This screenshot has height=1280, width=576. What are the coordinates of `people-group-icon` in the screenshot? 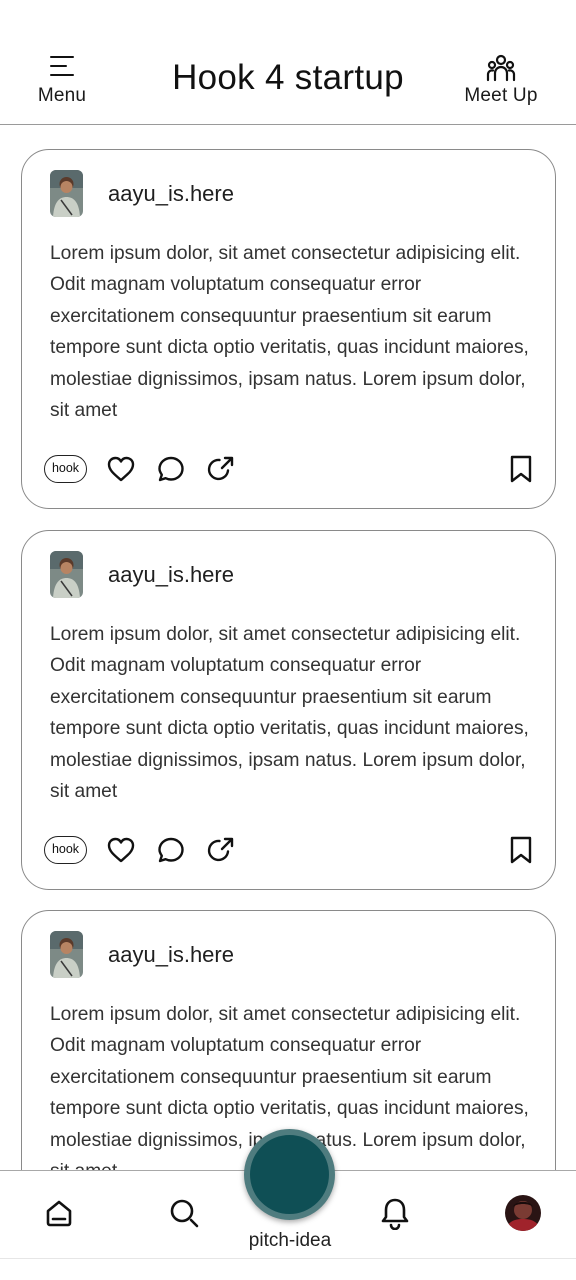 It's located at (501, 68).